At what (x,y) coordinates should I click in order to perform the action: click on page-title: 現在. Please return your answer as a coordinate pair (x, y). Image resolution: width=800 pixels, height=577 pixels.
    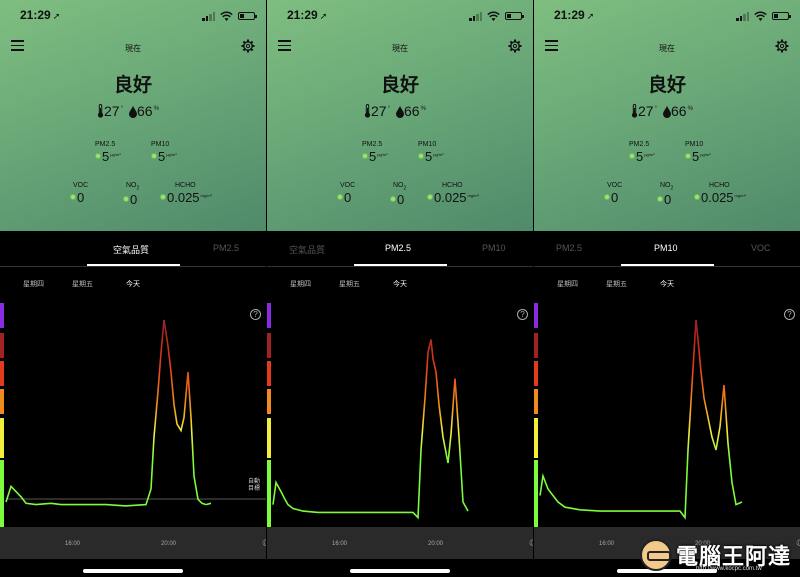
    Looking at the image, I should click on (133, 48).